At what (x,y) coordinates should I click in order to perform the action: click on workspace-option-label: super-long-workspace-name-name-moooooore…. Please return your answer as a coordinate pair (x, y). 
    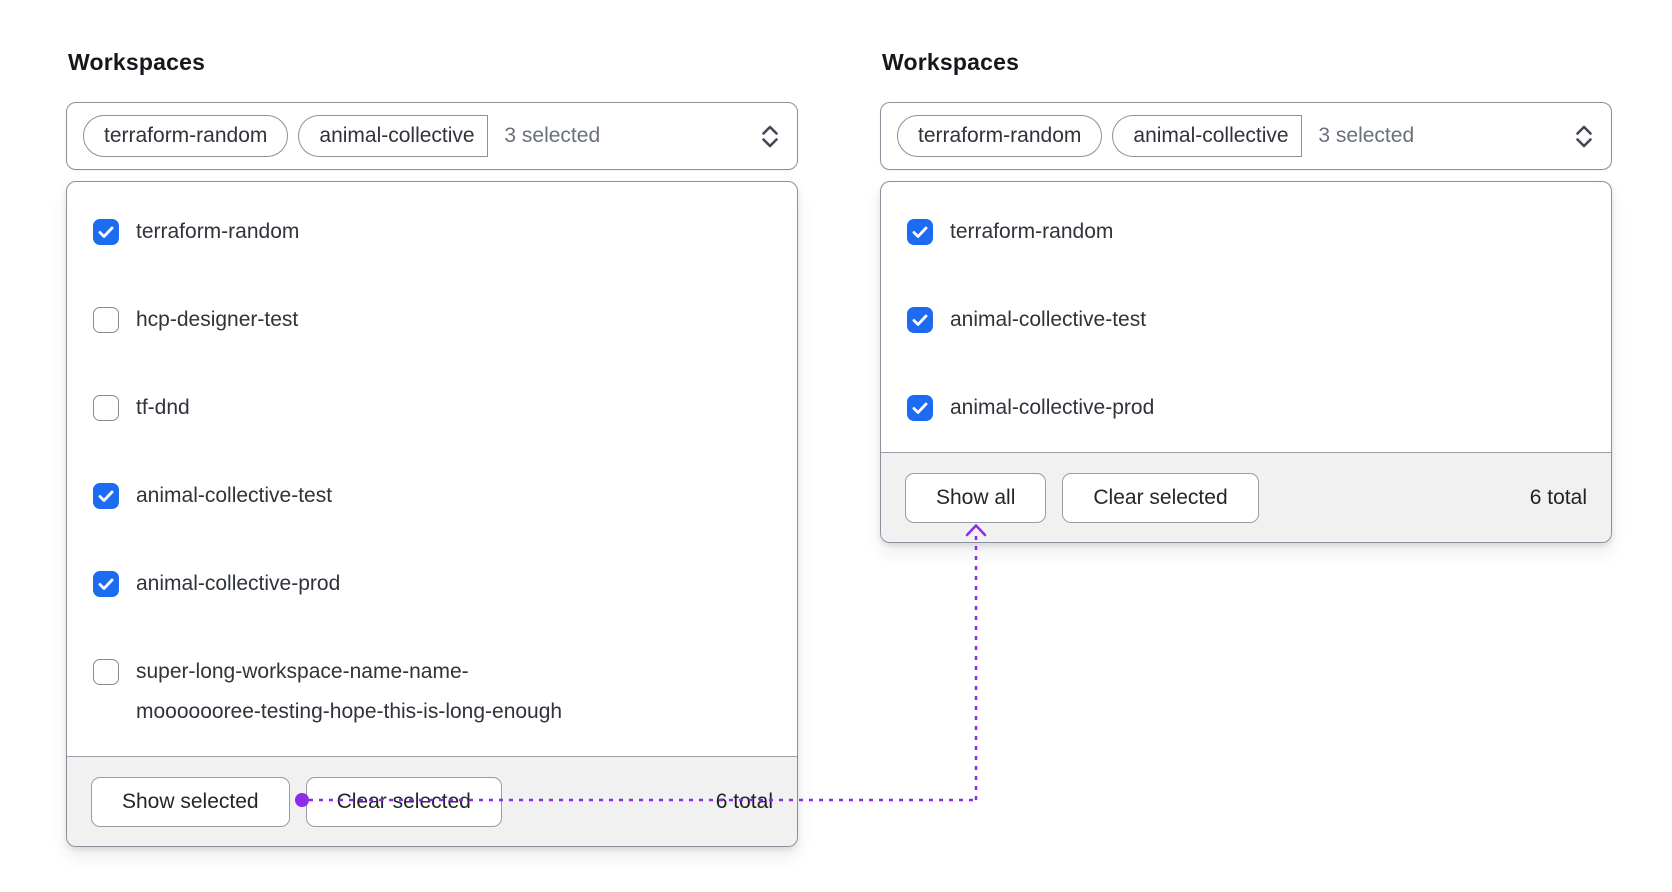
    Looking at the image, I should click on (349, 691).